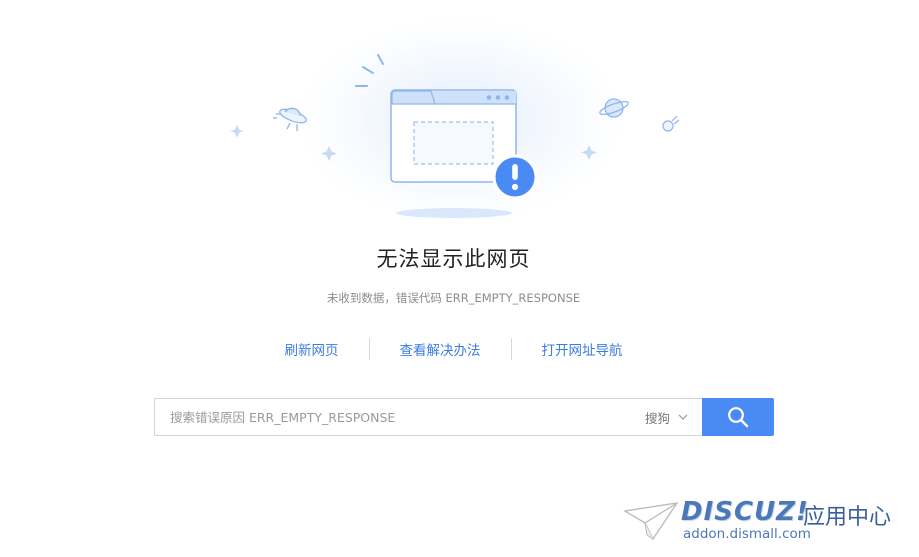 This screenshot has height=557, width=919. Describe the element at coordinates (657, 418) in the screenshot. I see `search-engine-label: 搜狗` at that location.